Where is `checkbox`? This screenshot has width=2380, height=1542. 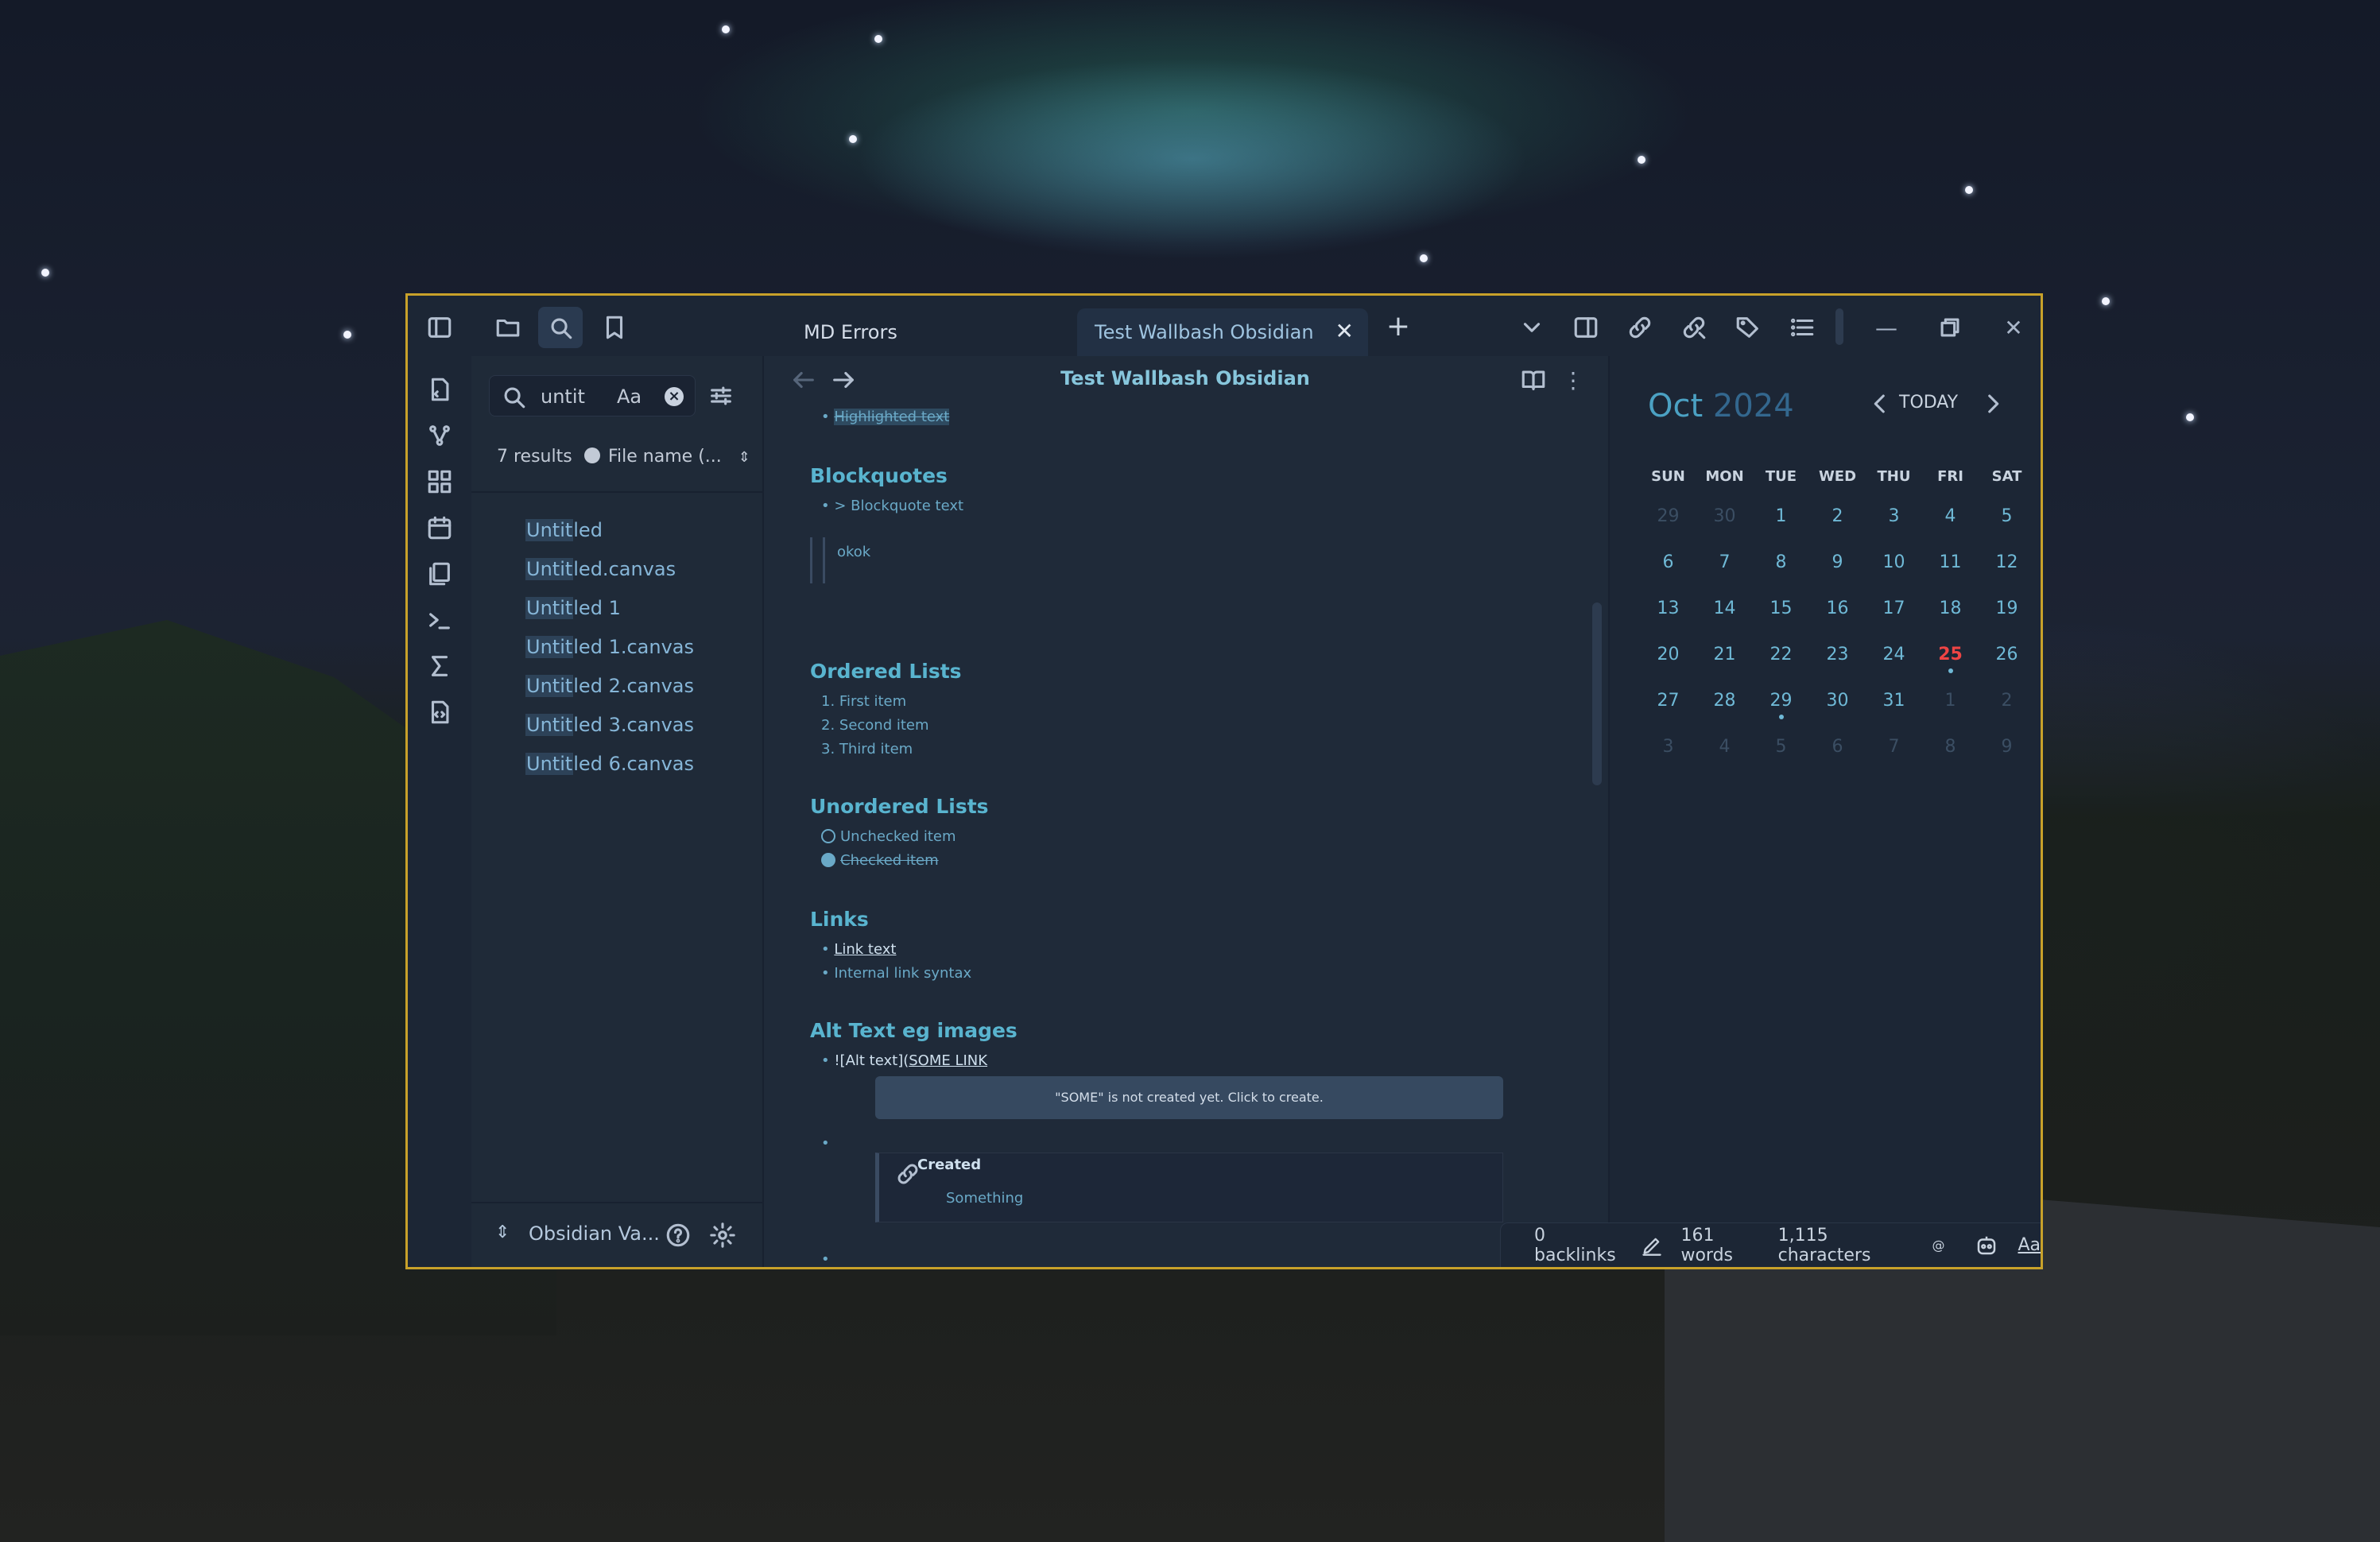
checkbox is located at coordinates (828, 836).